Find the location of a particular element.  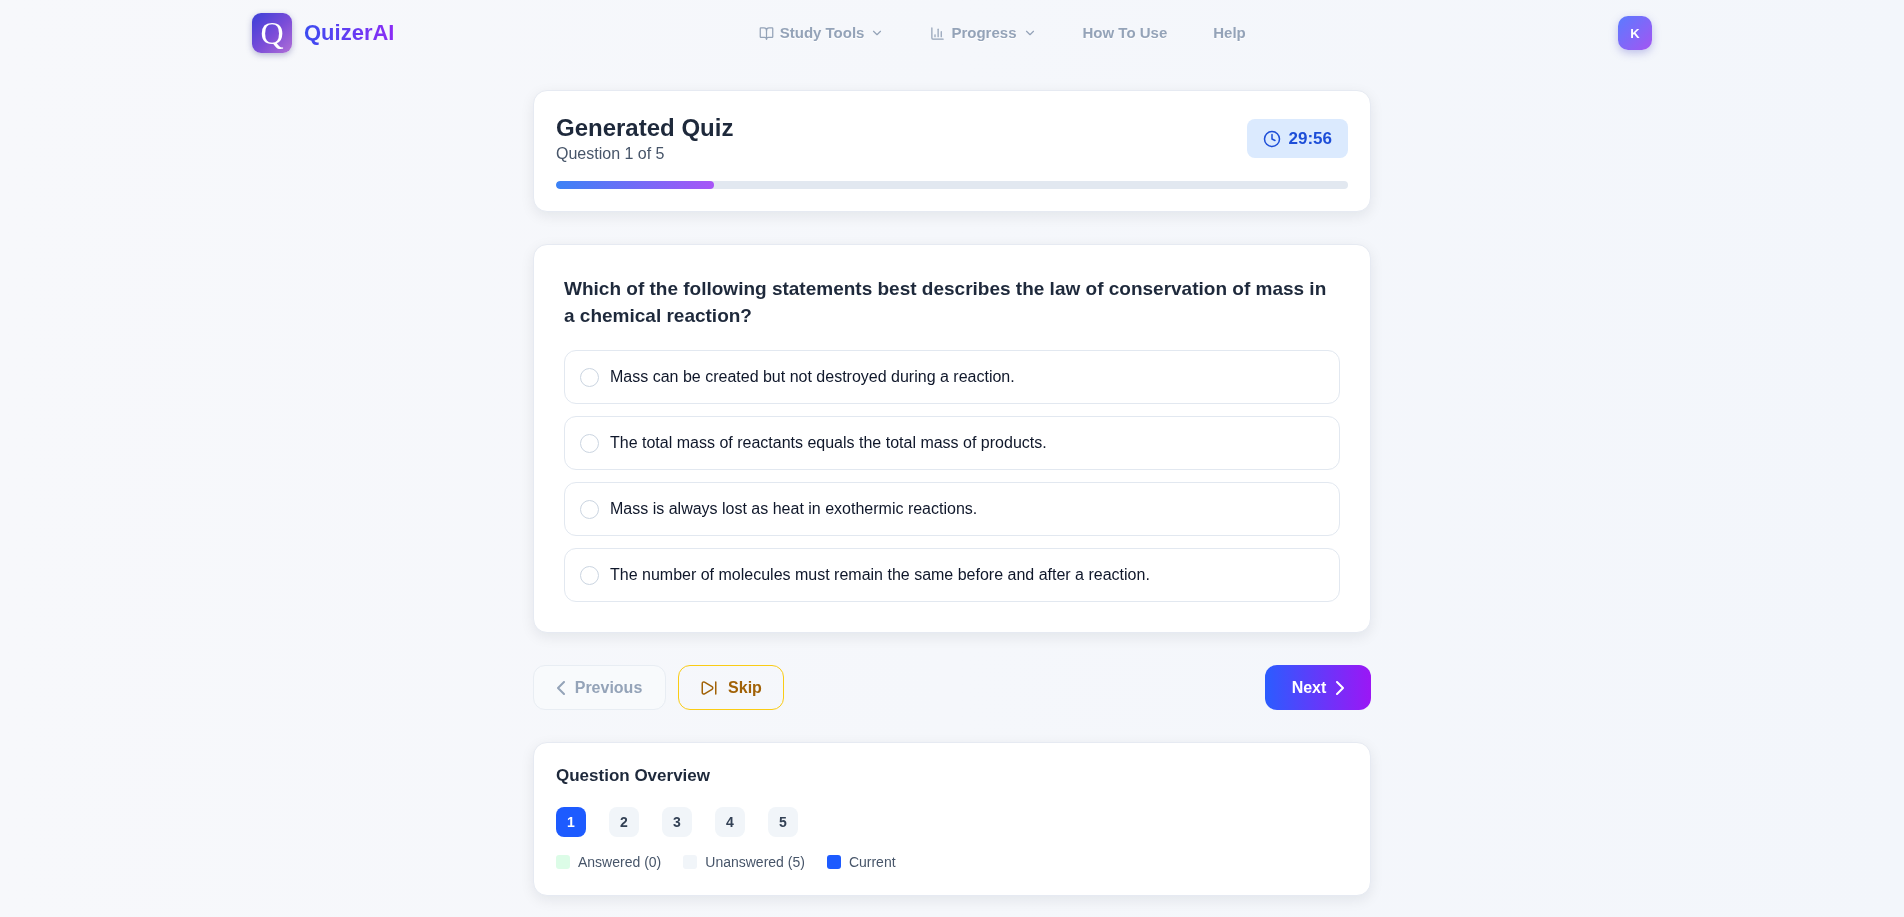

question-number-button: 1 is located at coordinates (571, 822).